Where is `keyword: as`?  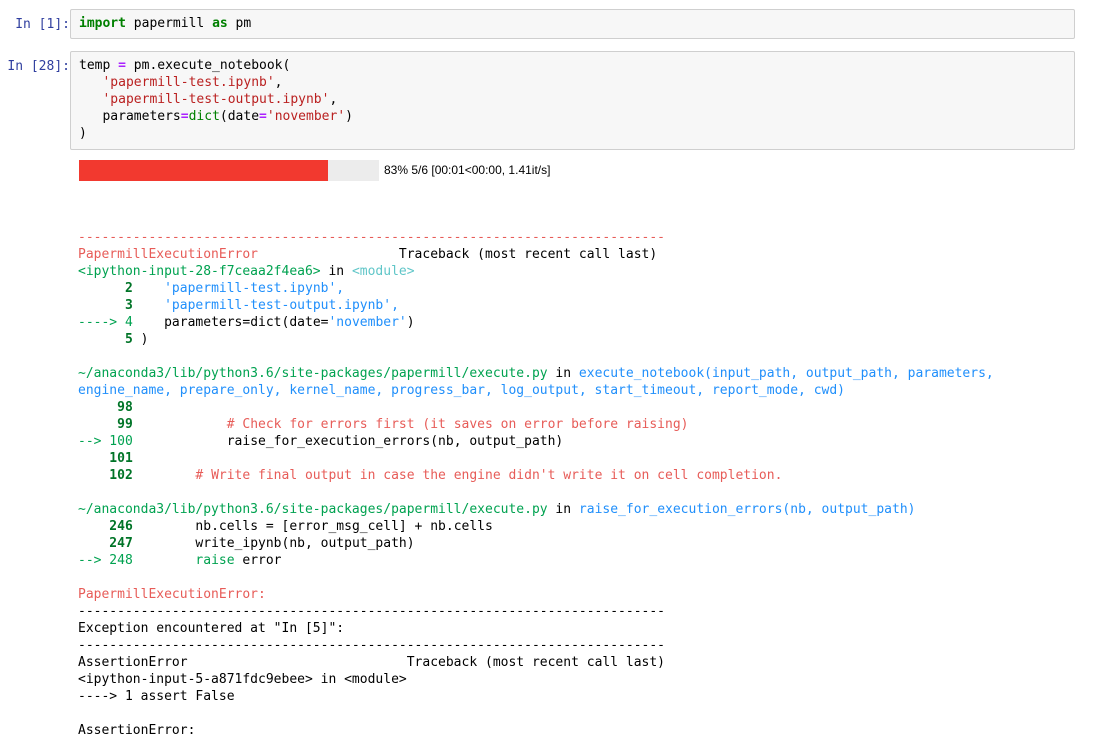
keyword: as is located at coordinates (220, 23).